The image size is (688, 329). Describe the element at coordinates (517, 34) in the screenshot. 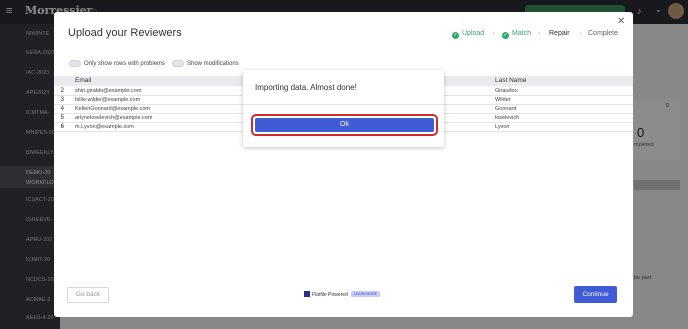

I see `step-match: ✓ Match` at that location.